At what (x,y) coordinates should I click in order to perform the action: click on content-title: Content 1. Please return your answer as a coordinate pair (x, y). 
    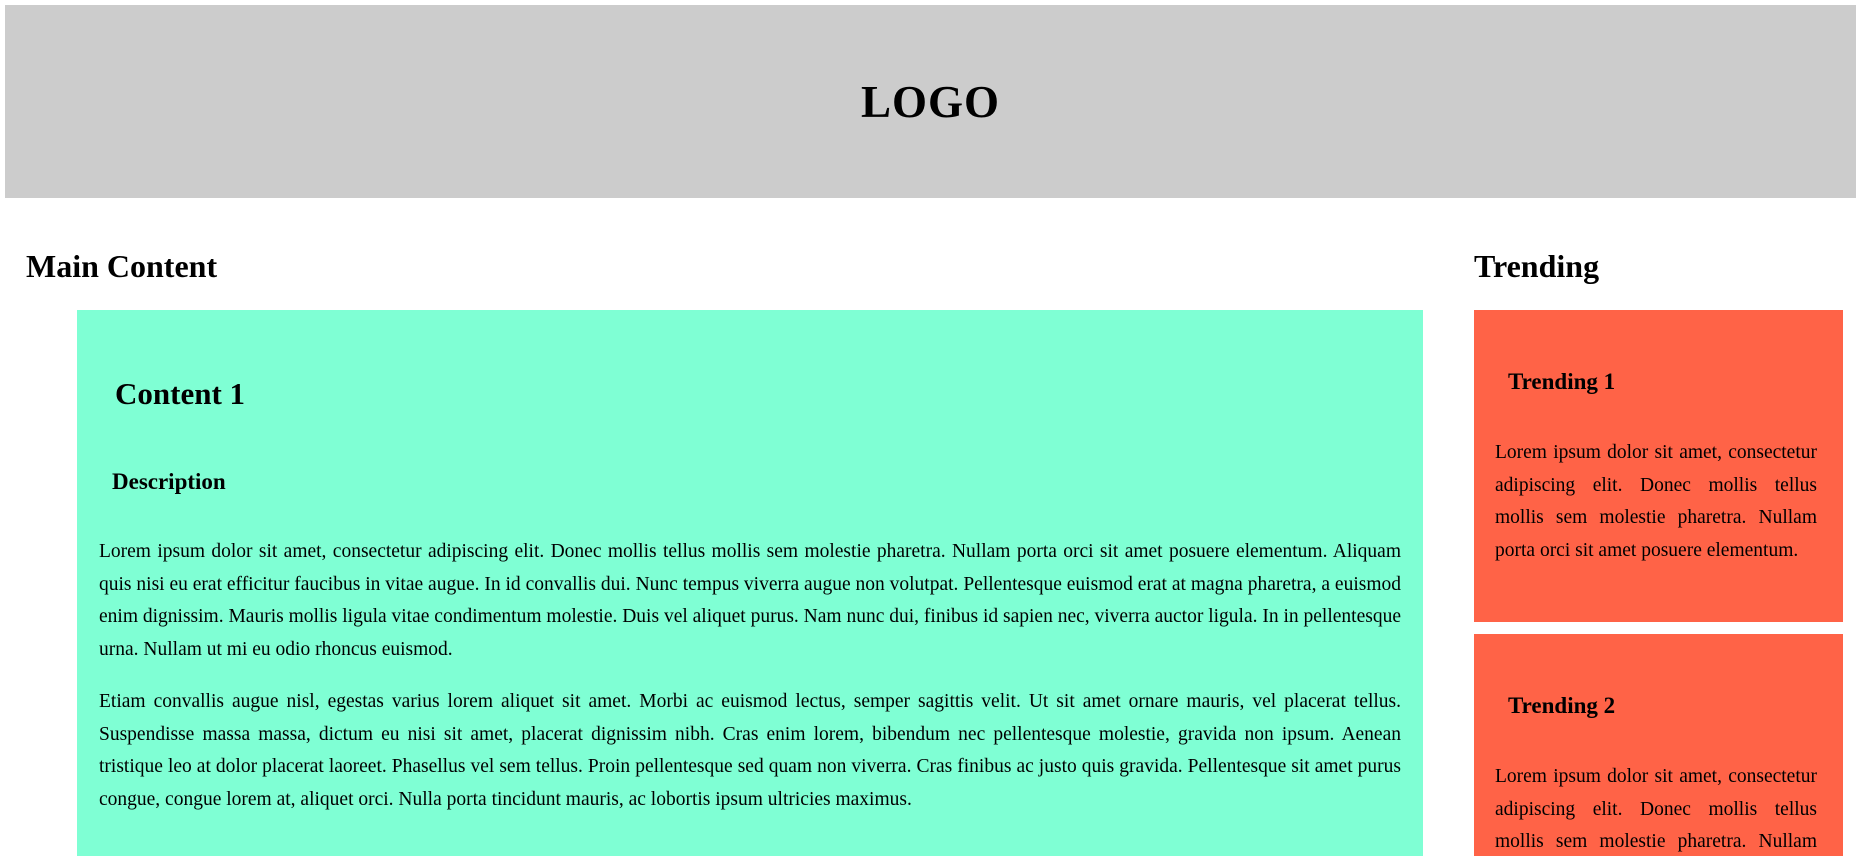
    Looking at the image, I should click on (180, 393).